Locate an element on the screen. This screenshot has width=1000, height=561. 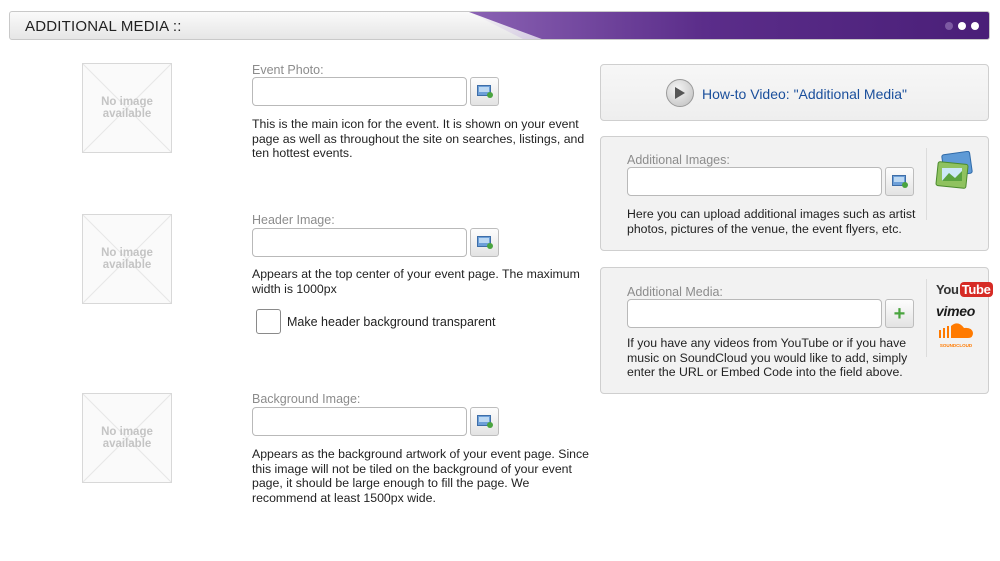
youtube-logo-tube: Tube is located at coordinates (976, 289).